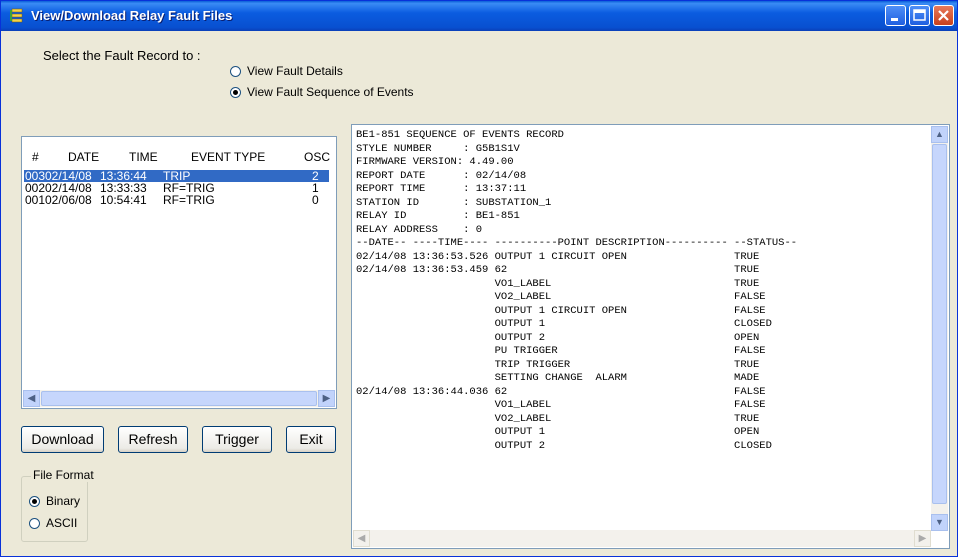 This screenshot has width=958, height=557. What do you see at coordinates (558, 337) in the screenshot?
I see `report-line: OUTPUT 2 OPEN` at bounding box center [558, 337].